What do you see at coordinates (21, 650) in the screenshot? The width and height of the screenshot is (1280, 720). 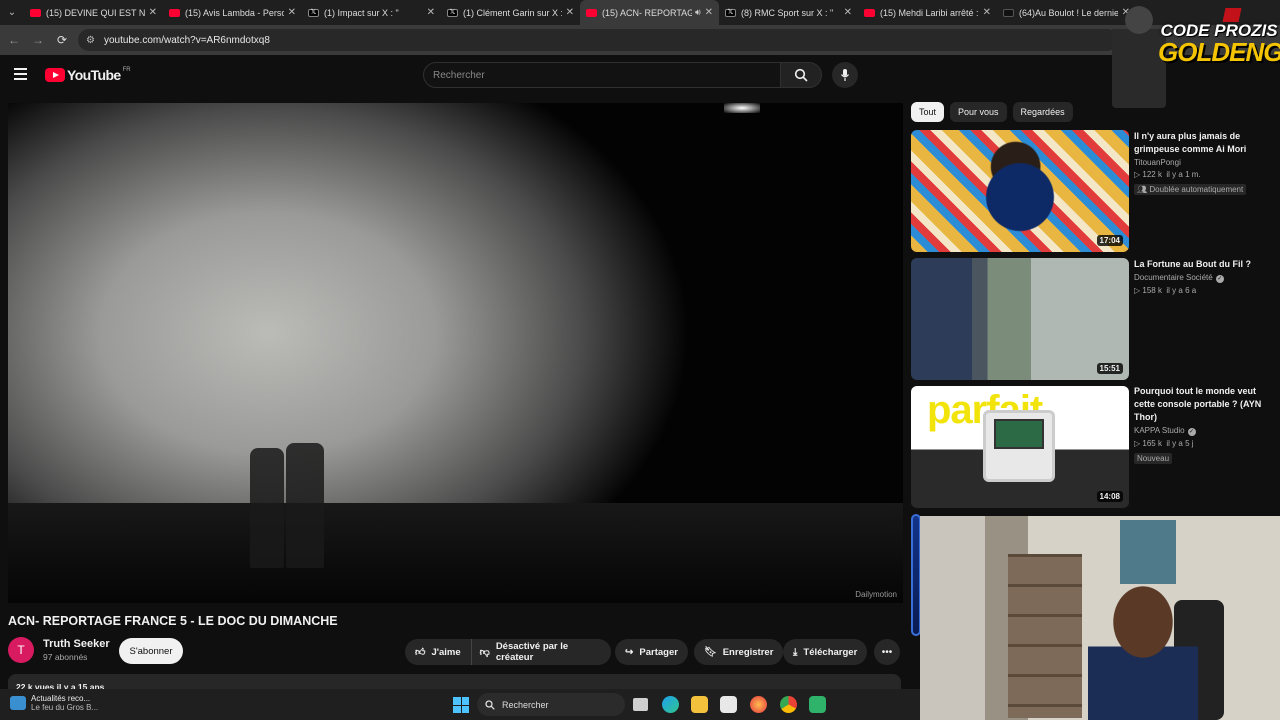 I see `channel-avatar: T` at bounding box center [21, 650].